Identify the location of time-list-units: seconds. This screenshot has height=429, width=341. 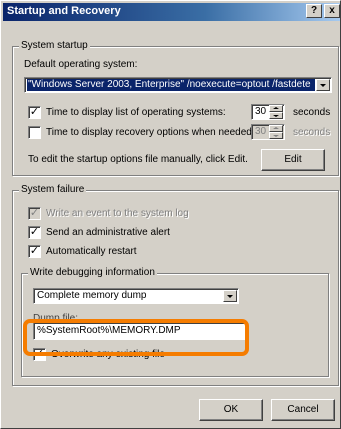
(312, 112).